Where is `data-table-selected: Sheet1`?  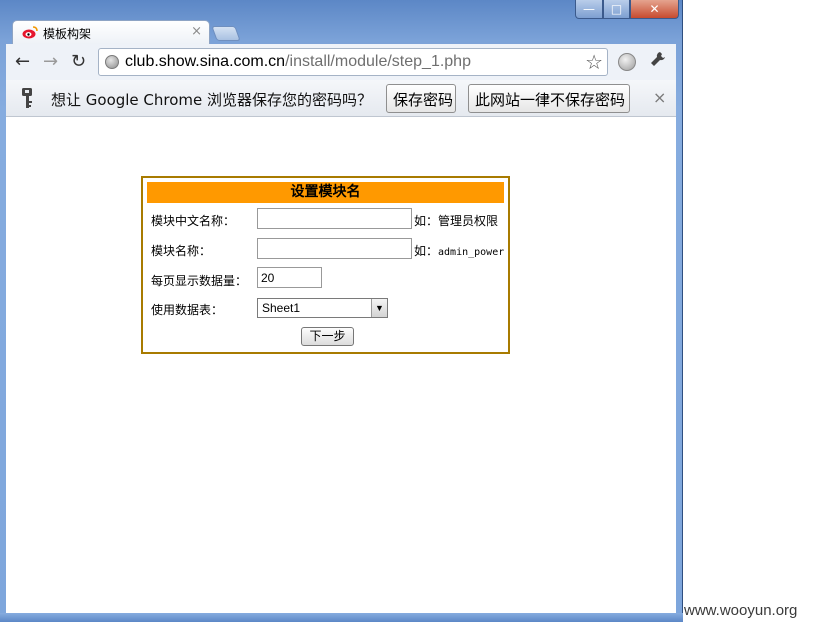
data-table-selected: Sheet1 is located at coordinates (281, 308).